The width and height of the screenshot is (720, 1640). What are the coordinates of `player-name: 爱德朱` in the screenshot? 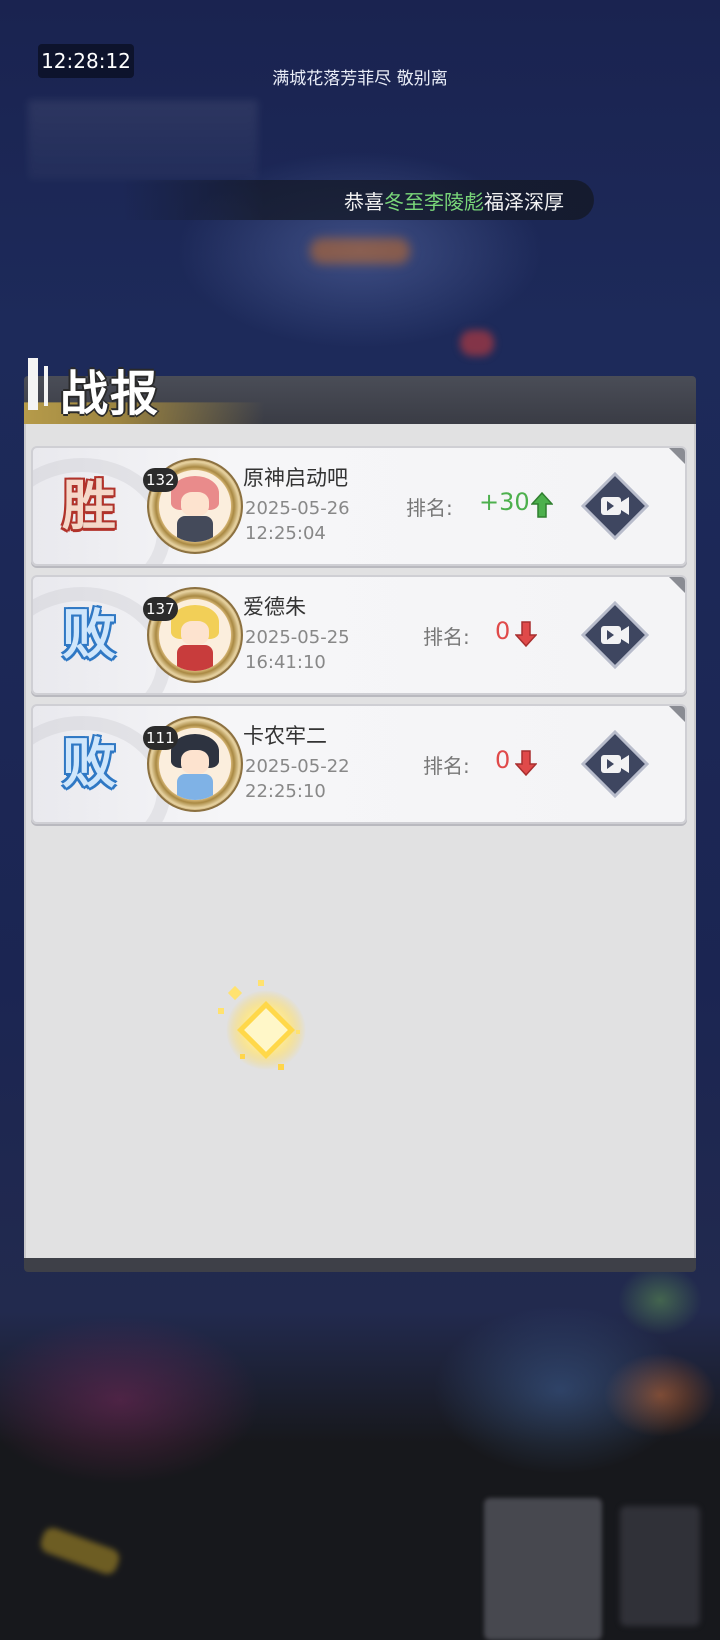 It's located at (274, 607).